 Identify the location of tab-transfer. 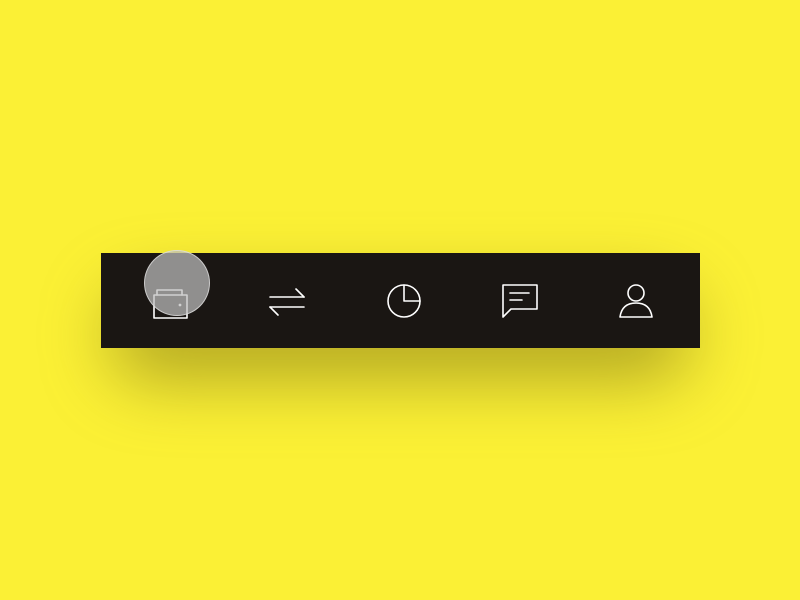
(287, 301).